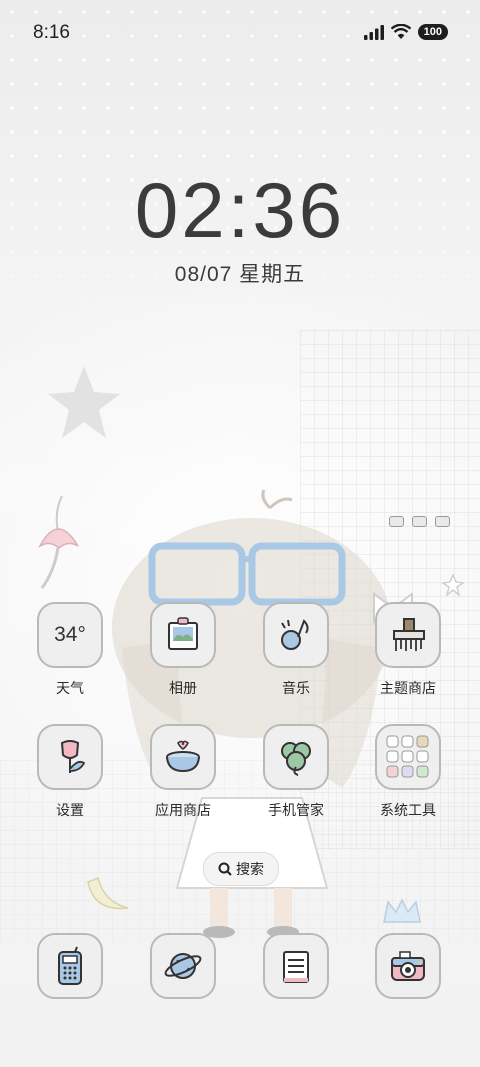 The width and height of the screenshot is (480, 1067). I want to click on phone-manager-icon, so click(296, 757).